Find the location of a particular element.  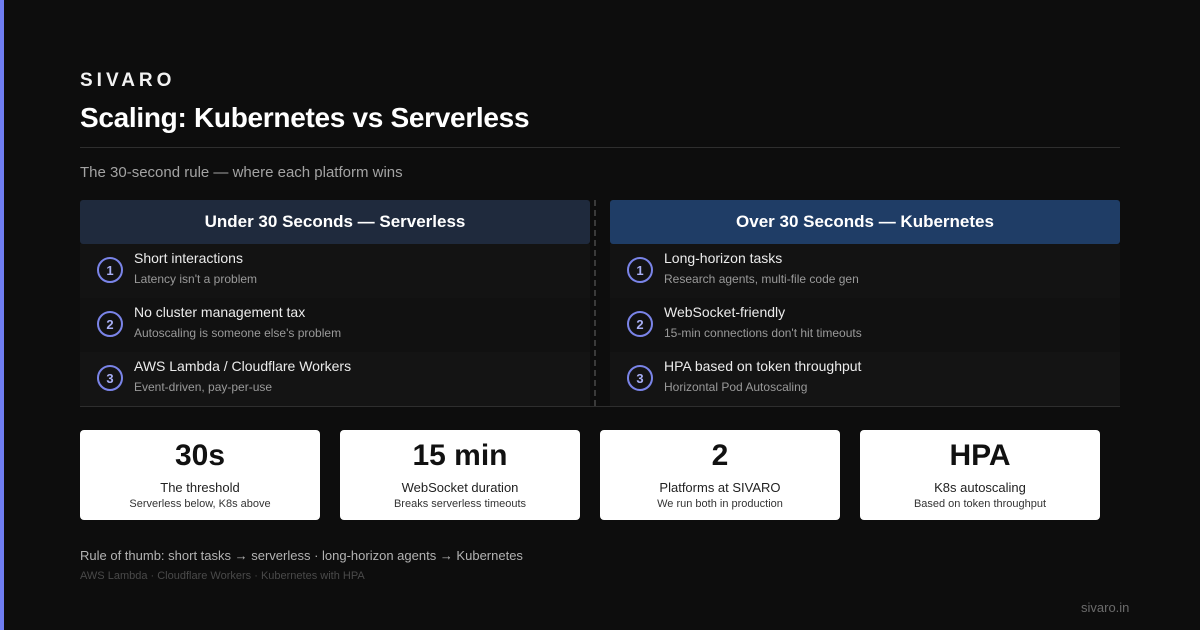

item-title: Short interactions is located at coordinates (188, 258).